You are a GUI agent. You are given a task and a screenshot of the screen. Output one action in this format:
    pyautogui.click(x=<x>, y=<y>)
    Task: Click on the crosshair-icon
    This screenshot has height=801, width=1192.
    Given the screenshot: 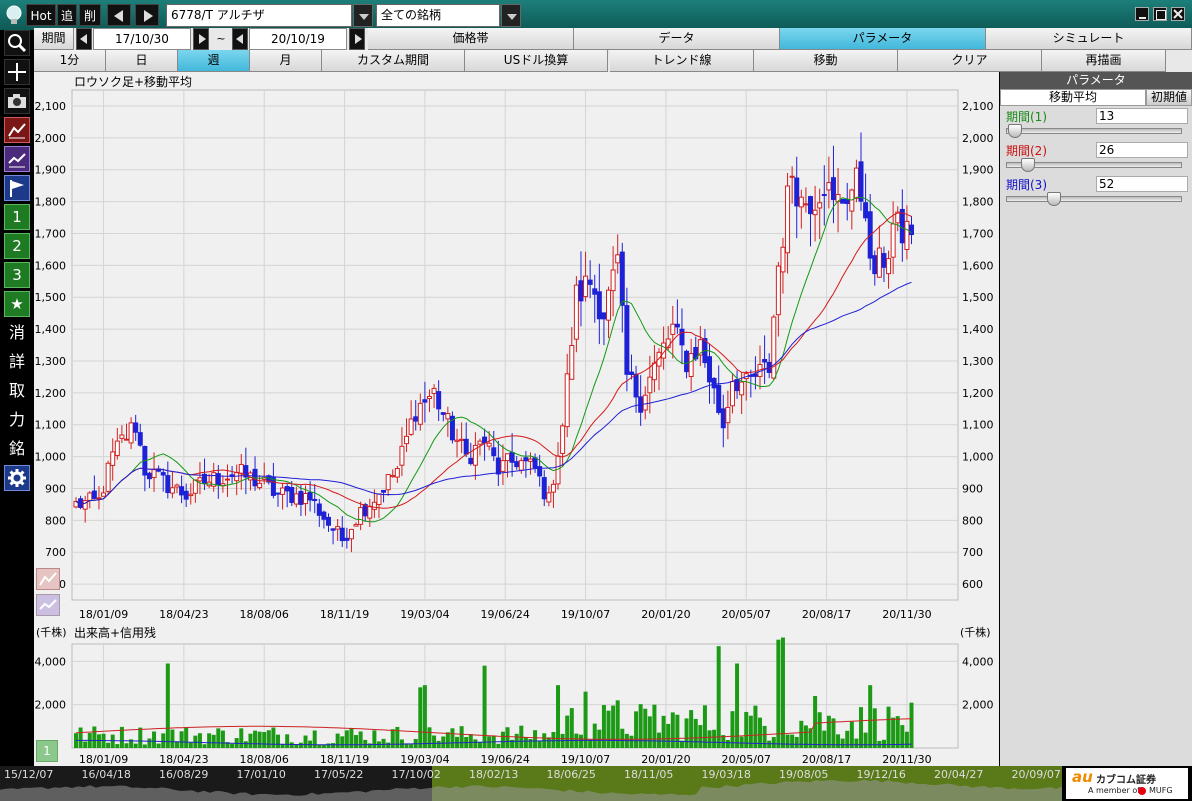 What is the action you would take?
    pyautogui.click(x=17, y=72)
    